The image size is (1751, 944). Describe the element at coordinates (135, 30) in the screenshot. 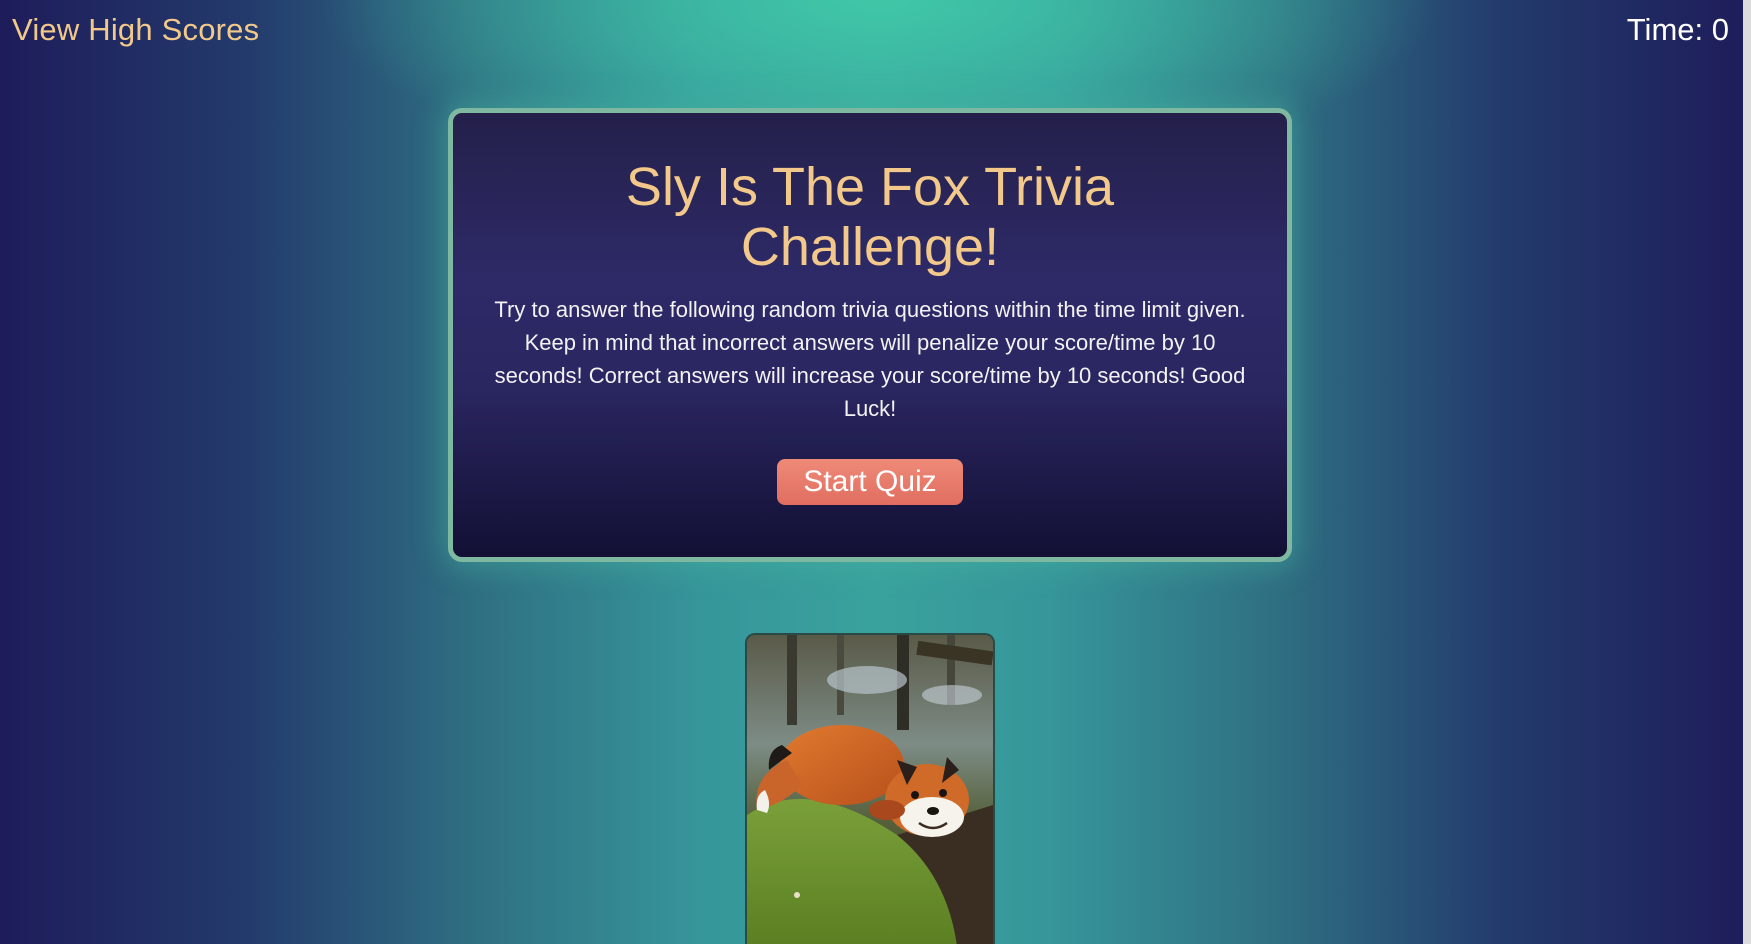

I see `view-high-scores-link: View High Scores` at that location.